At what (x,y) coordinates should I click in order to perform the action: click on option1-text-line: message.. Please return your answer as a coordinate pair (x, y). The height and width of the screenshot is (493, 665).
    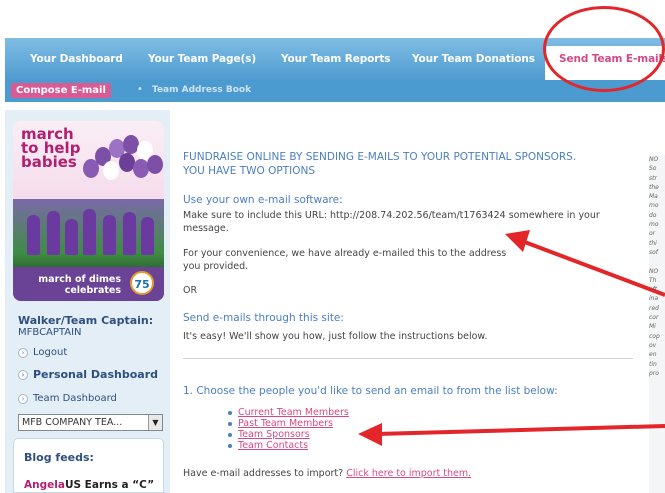
    Looking at the image, I should click on (206, 228).